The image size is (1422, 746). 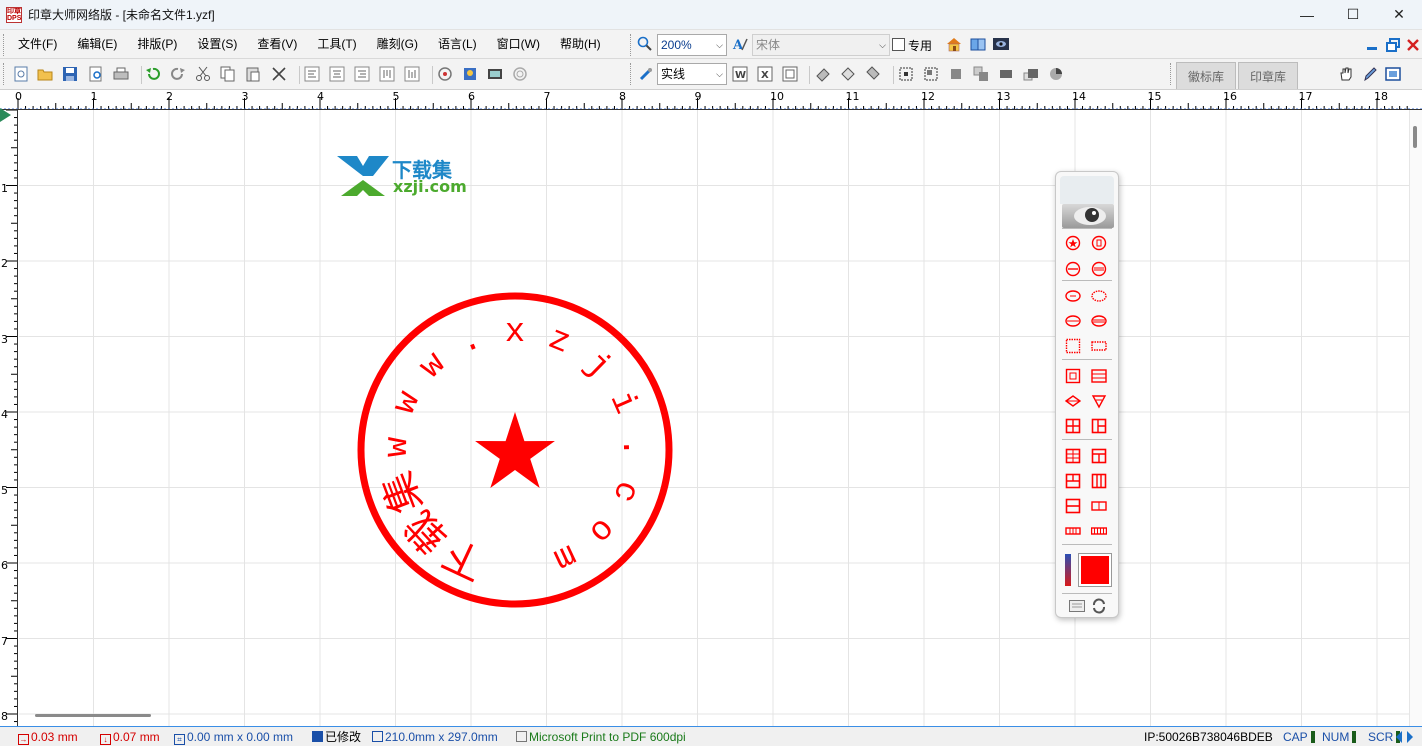 What do you see at coordinates (1370, 74) in the screenshot?
I see `pen-tool-icon` at bounding box center [1370, 74].